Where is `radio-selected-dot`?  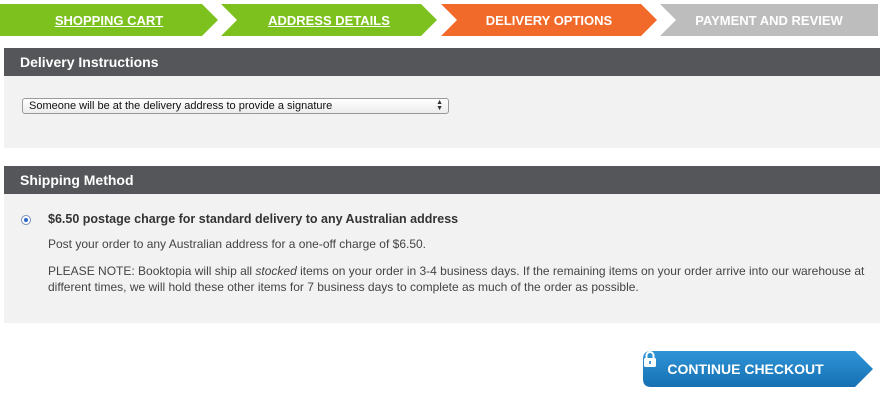
radio-selected-dot is located at coordinates (26, 220).